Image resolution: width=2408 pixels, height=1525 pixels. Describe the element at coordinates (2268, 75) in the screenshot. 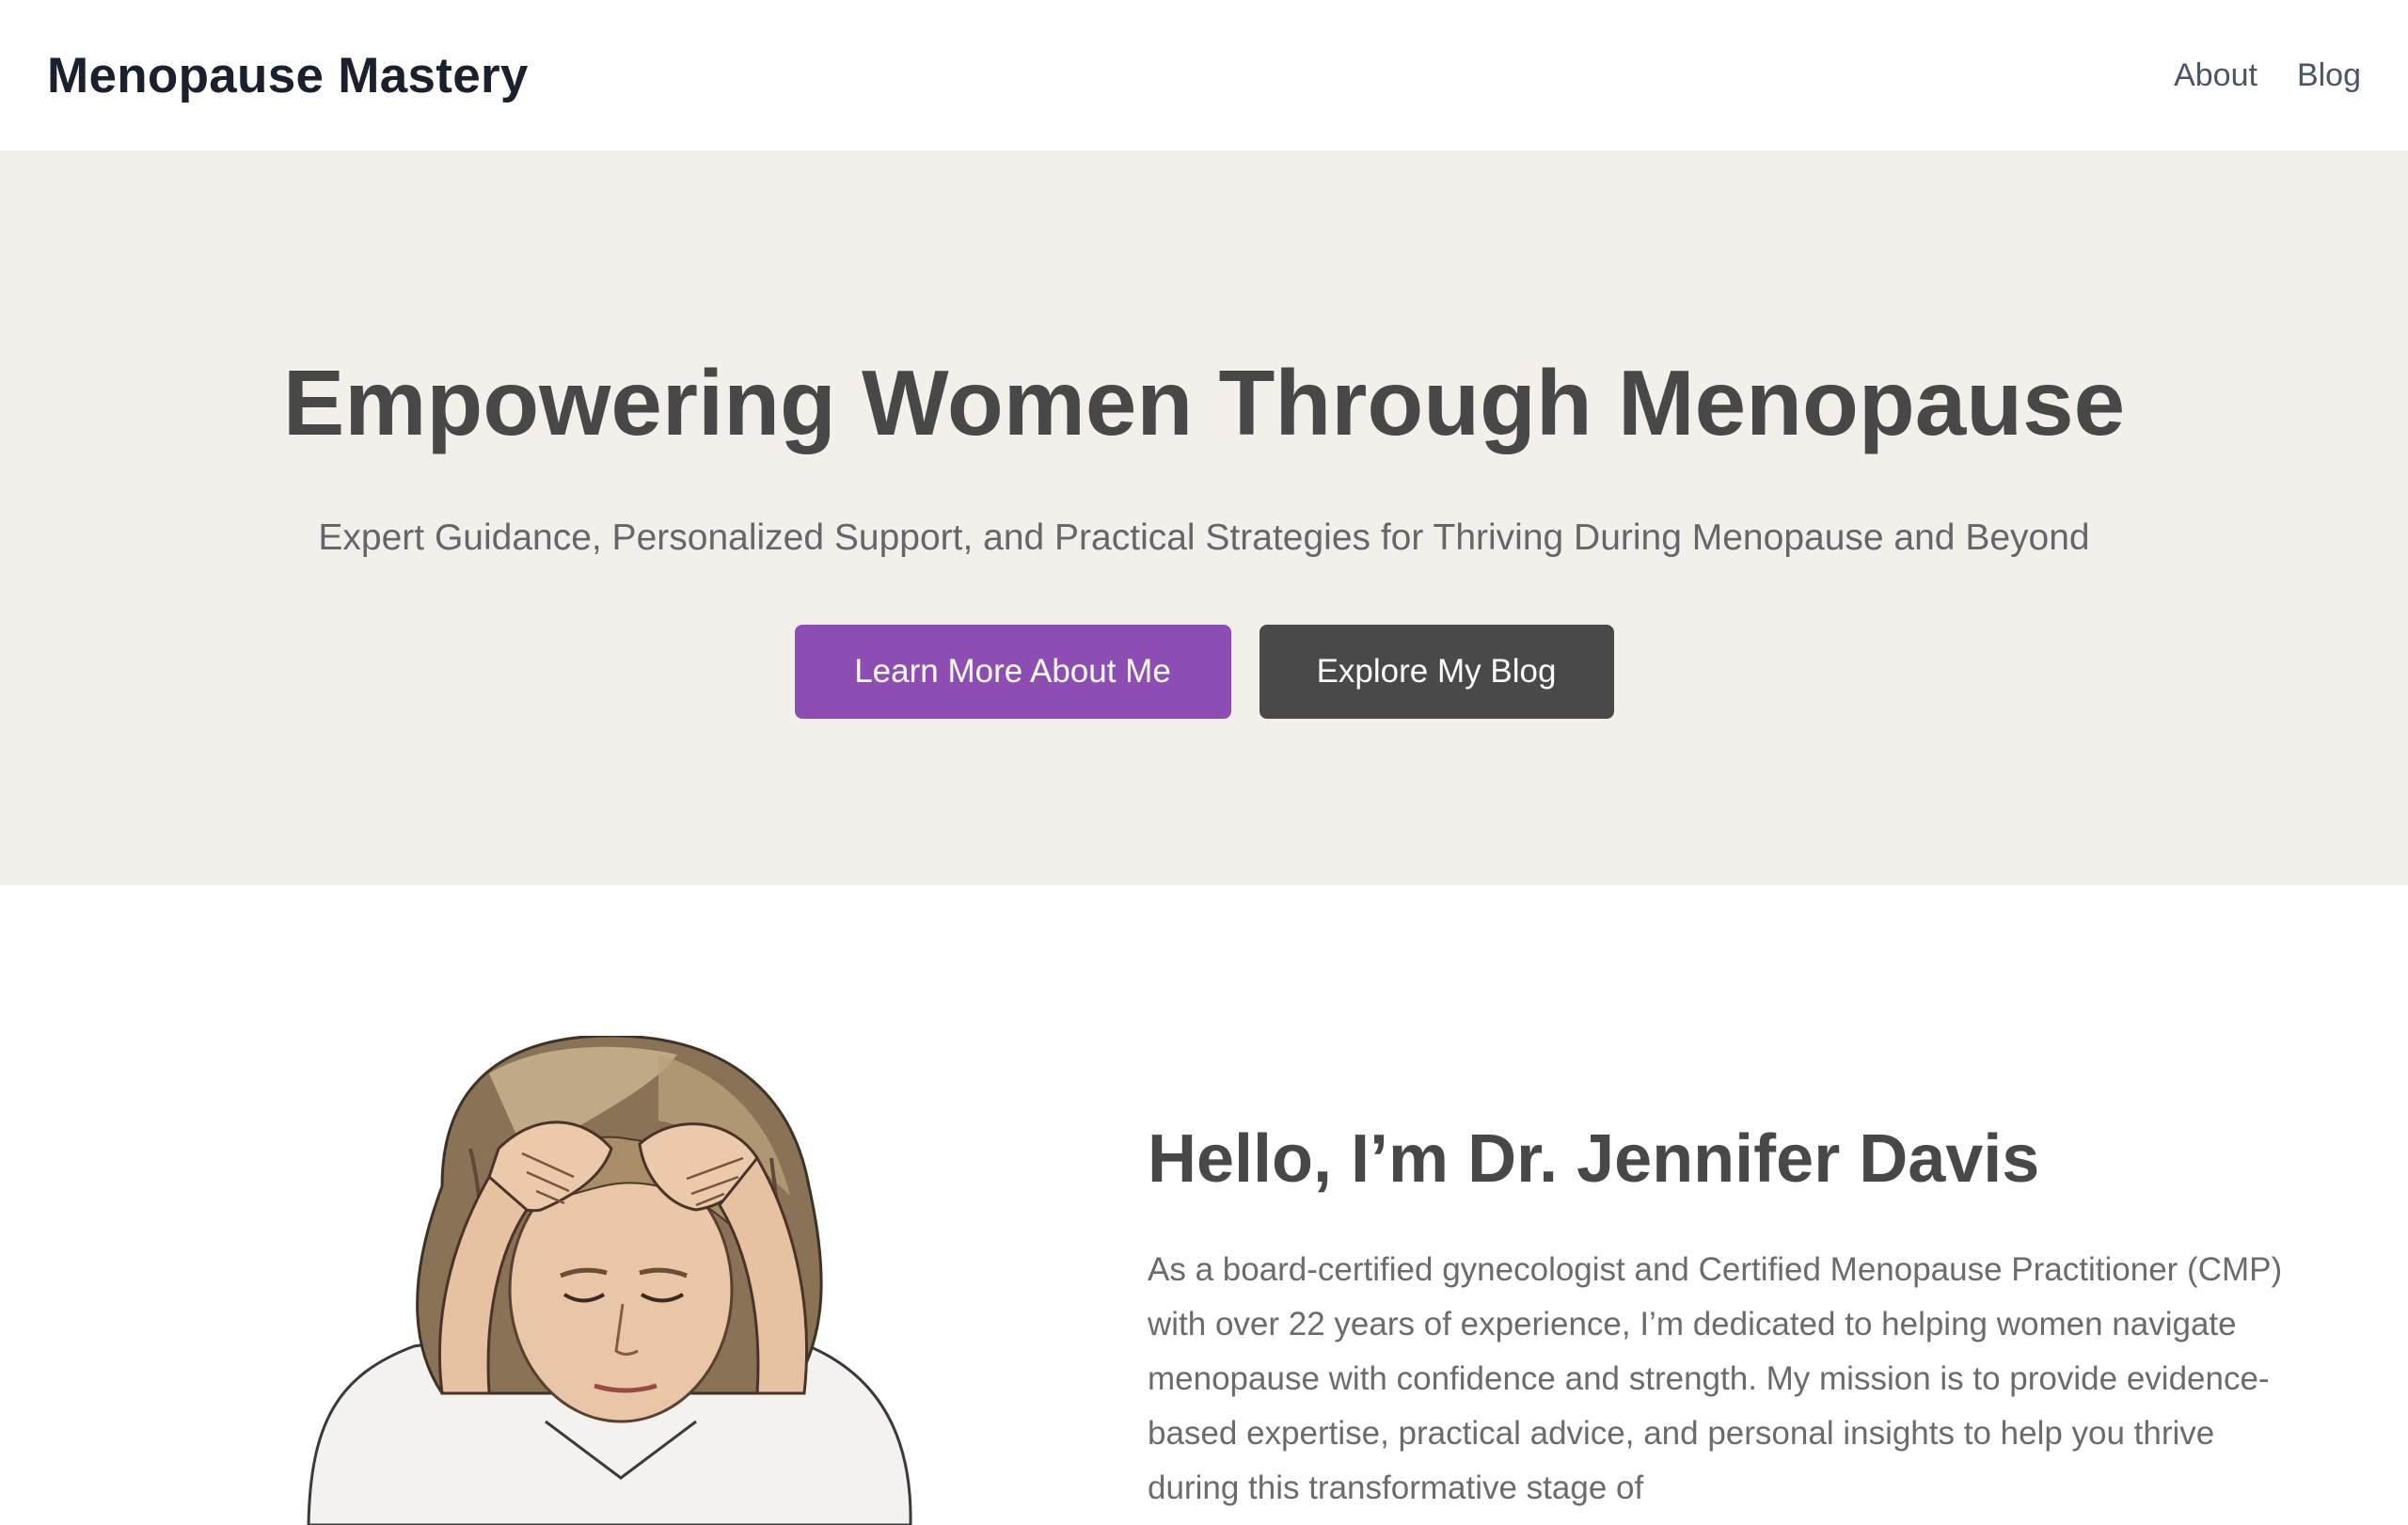

I see `main-nav: About Blog` at that location.